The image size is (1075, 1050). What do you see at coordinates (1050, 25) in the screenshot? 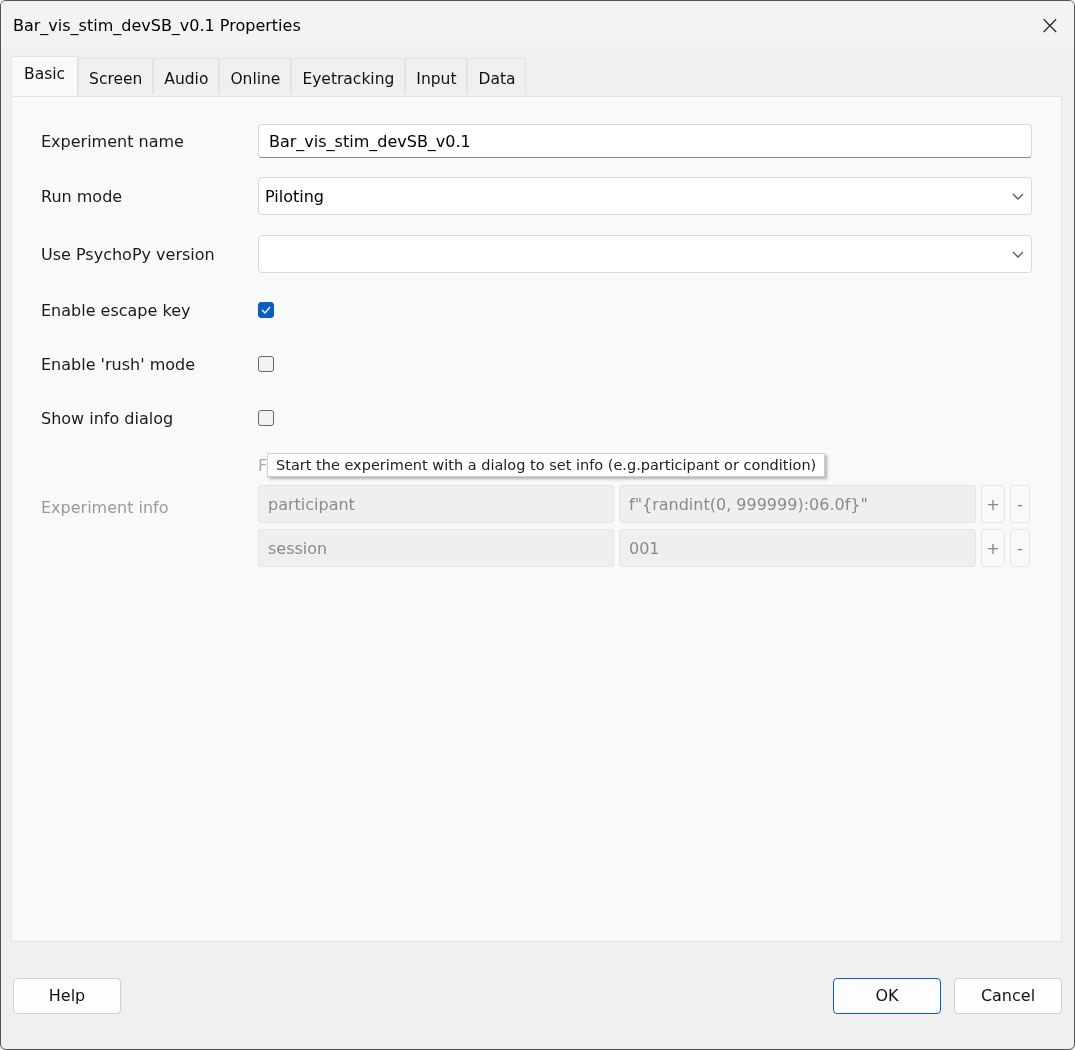
I see `close-button: ×` at bounding box center [1050, 25].